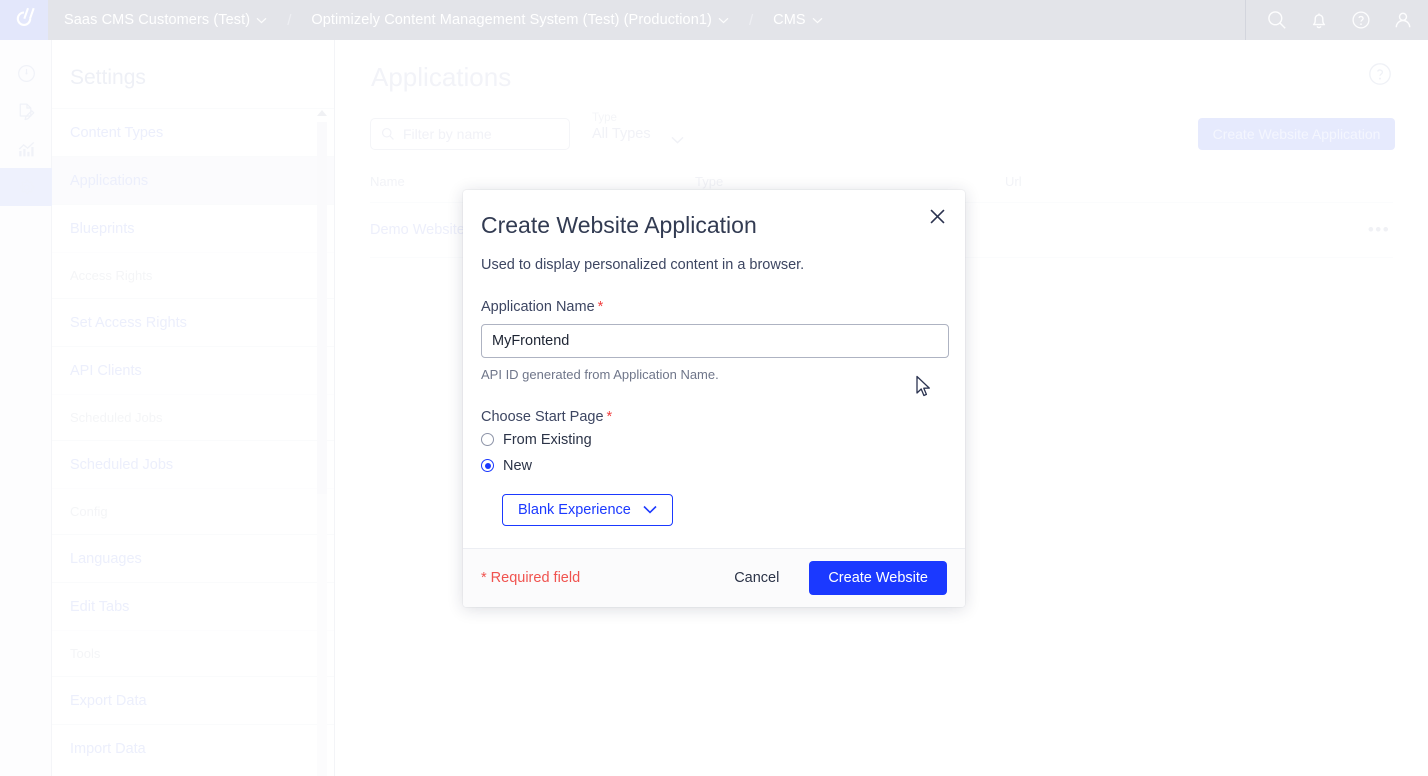 Image resolution: width=1428 pixels, height=776 pixels. I want to click on optimizely-logo, so click(24, 20).